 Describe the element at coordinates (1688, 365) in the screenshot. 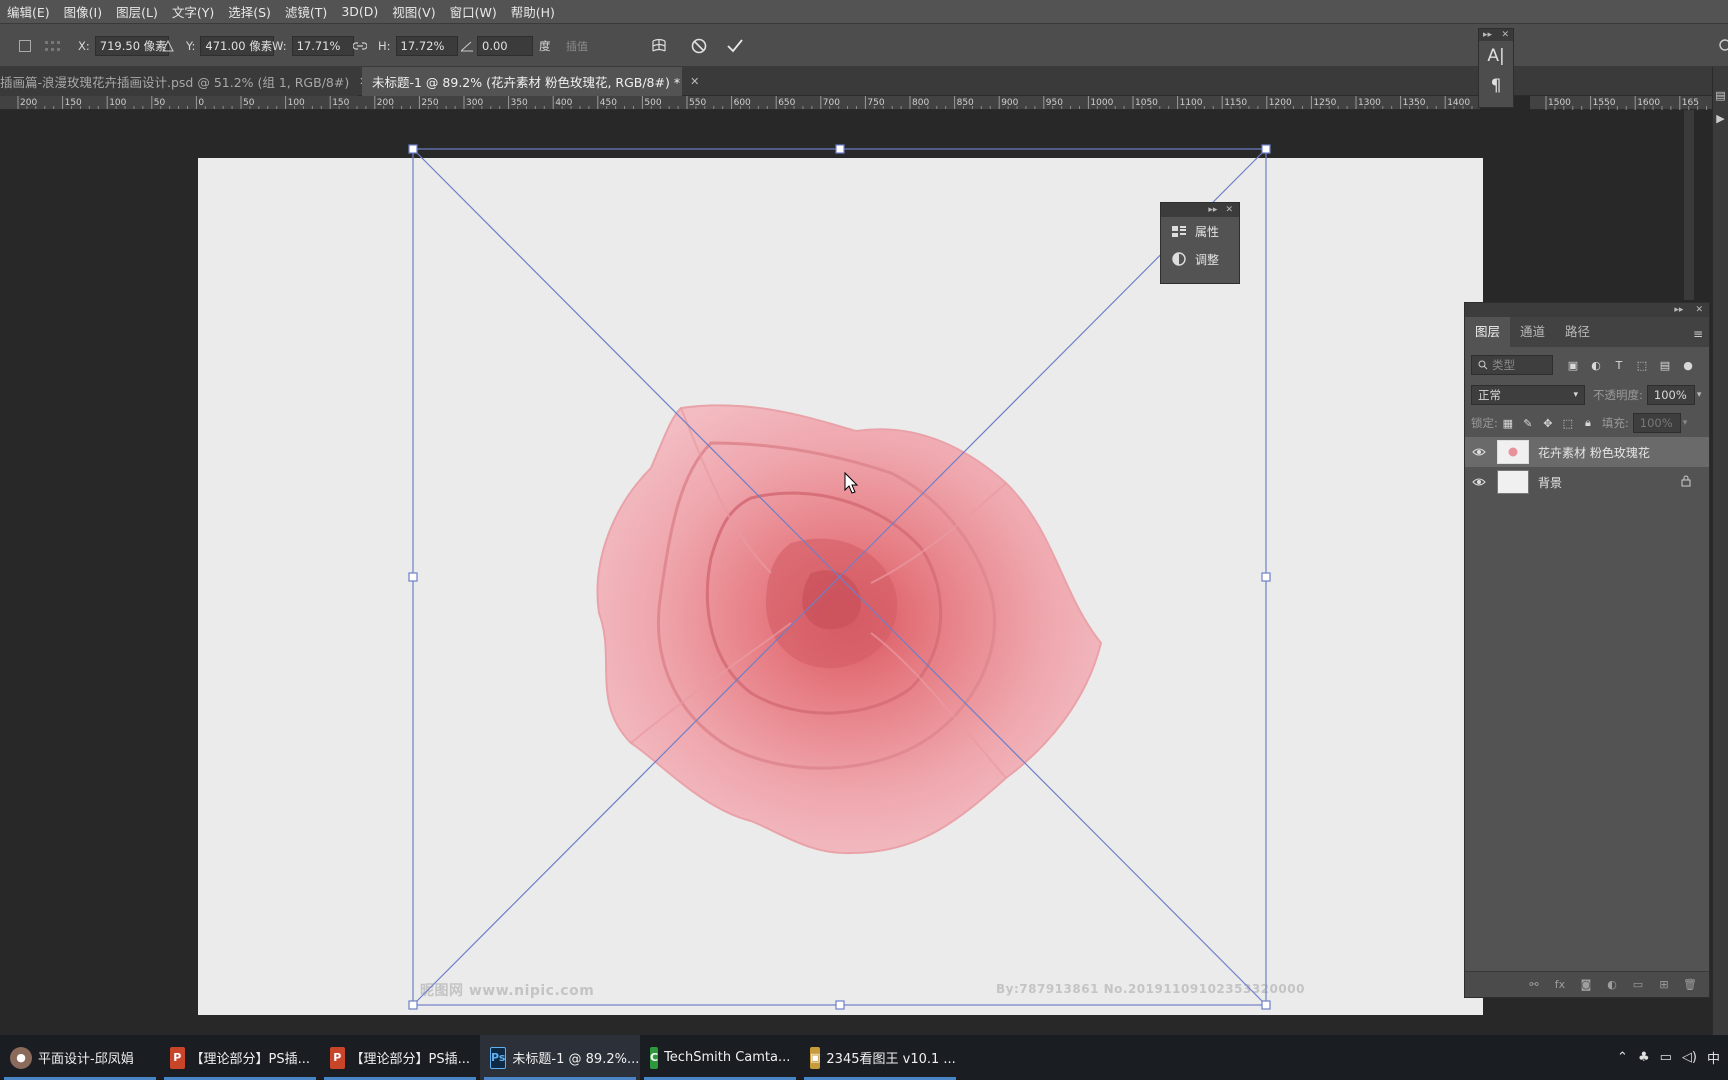

I see `filter-toggle-icon: ●` at that location.